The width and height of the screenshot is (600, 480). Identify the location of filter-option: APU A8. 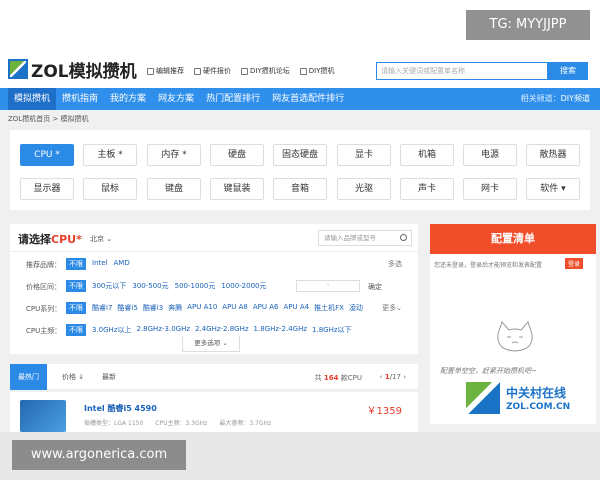
(235, 308).